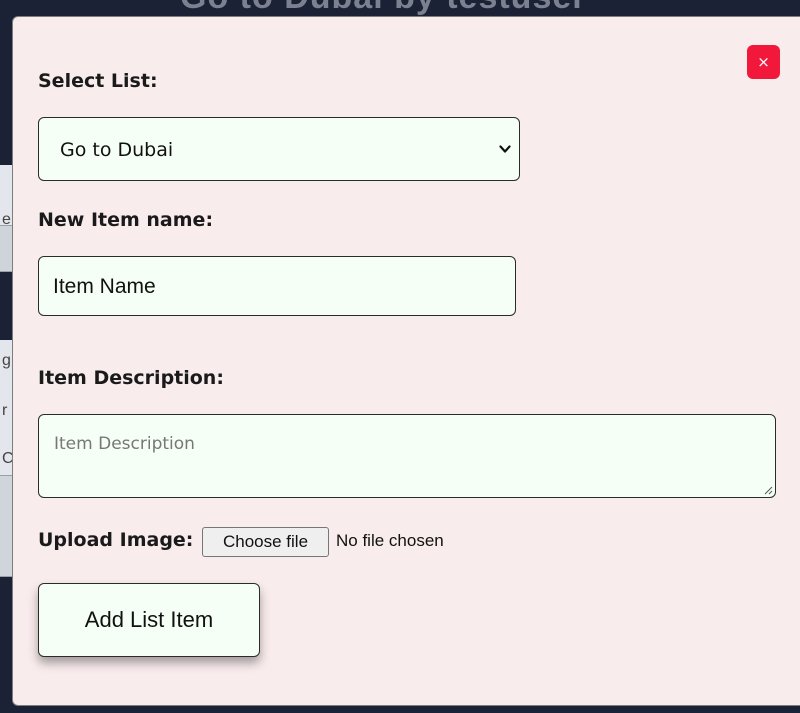  What do you see at coordinates (131, 378) in the screenshot?
I see `item-description-label: Item Description:` at bounding box center [131, 378].